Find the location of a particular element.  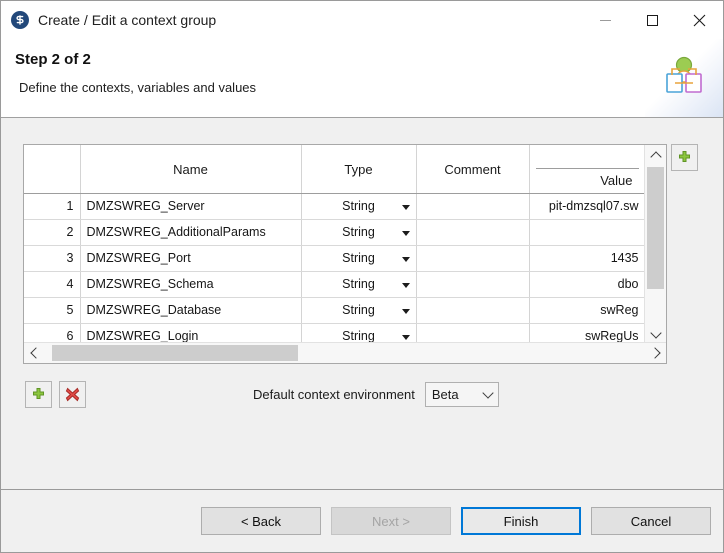

cell-value: pit-dmzsql07.sw is located at coordinates (587, 206).